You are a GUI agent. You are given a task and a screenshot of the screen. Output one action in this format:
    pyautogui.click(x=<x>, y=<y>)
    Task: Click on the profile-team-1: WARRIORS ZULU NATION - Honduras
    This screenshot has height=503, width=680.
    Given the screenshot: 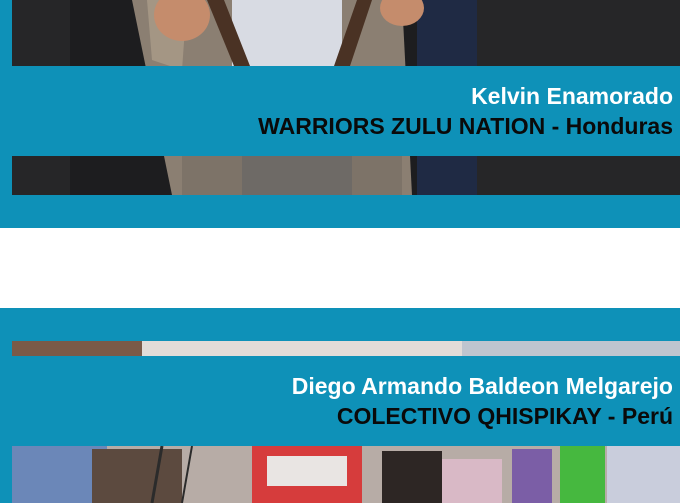 What is the action you would take?
    pyautogui.click(x=465, y=126)
    